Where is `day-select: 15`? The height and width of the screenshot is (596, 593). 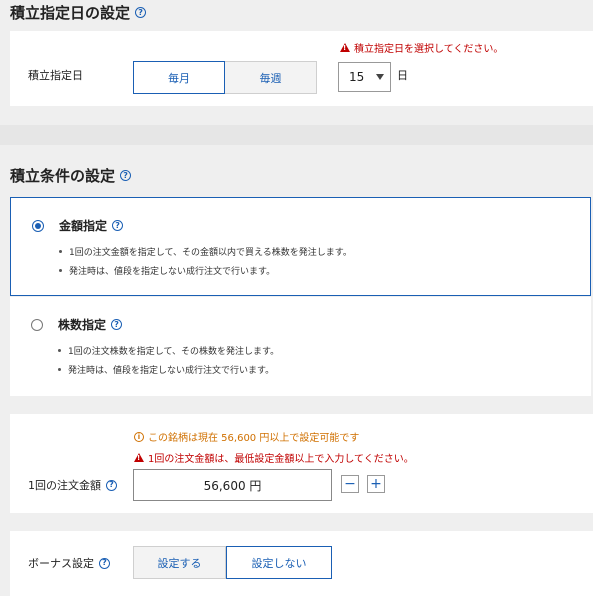 day-select: 15 is located at coordinates (364, 77).